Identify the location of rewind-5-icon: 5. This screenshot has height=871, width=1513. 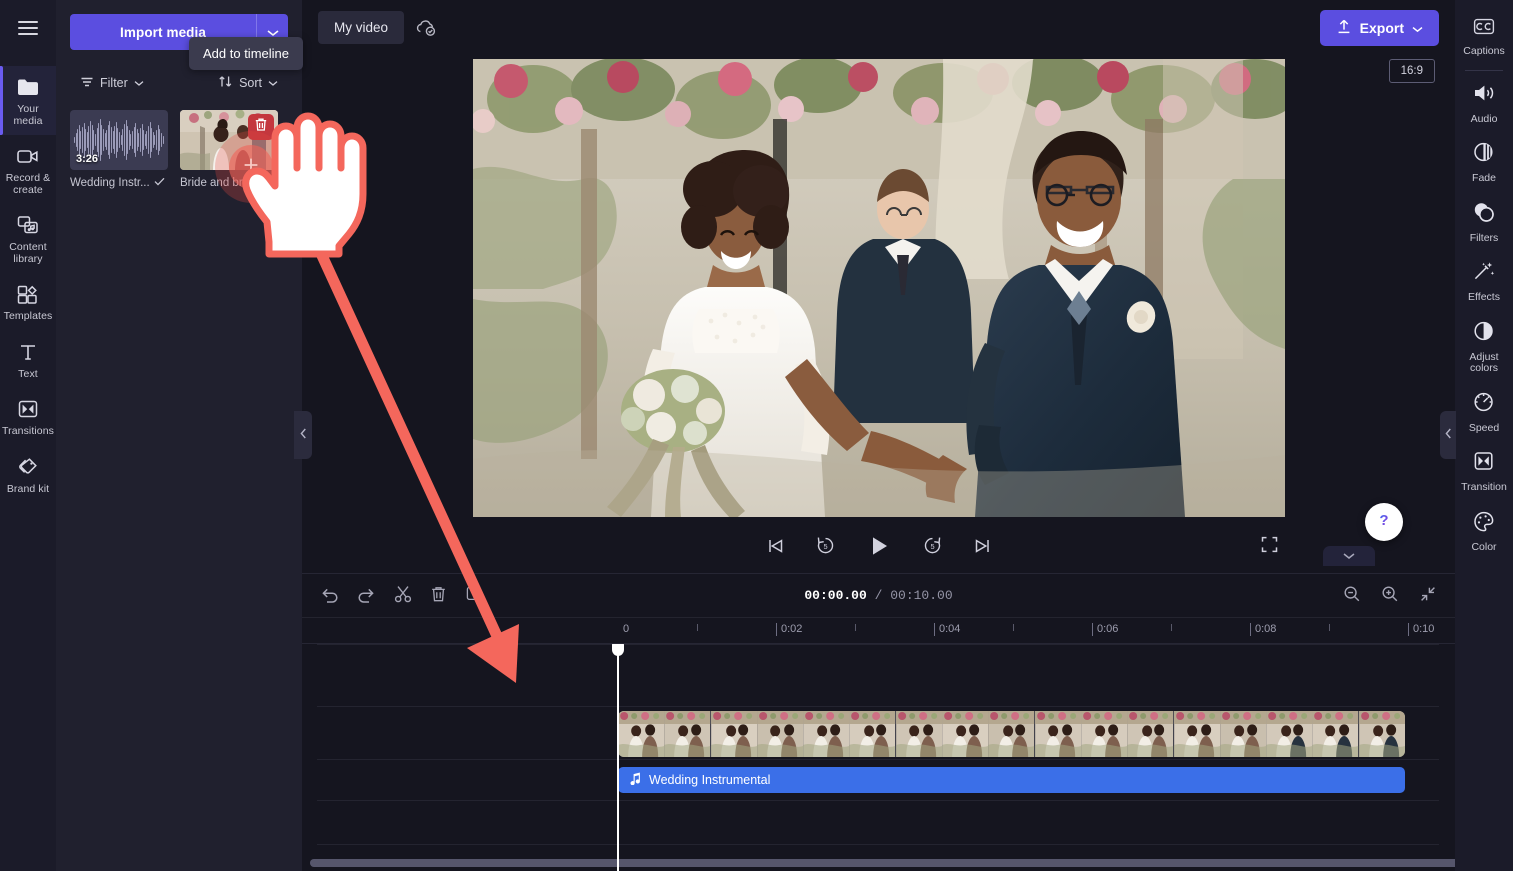
(825, 547).